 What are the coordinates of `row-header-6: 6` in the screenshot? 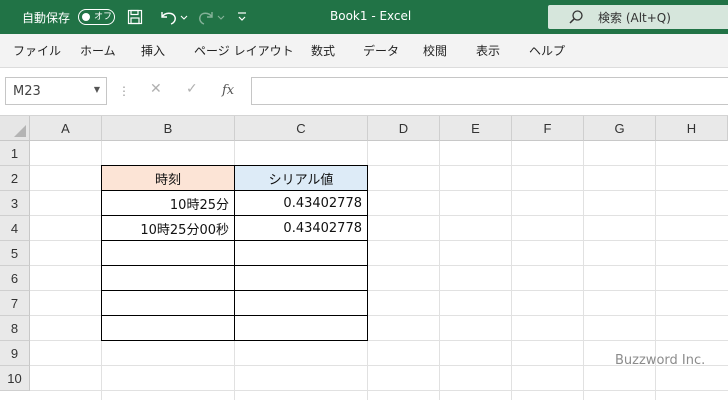 It's located at (15, 278).